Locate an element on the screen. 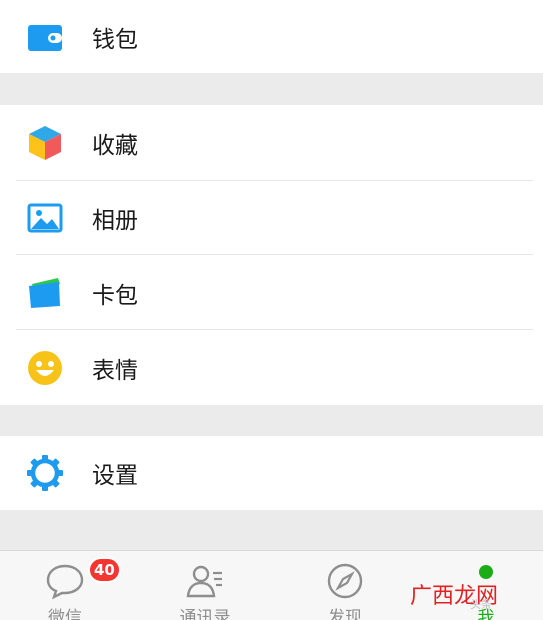 Image resolution: width=543 pixels, height=620 pixels. menu-item-wallet: 钱包 is located at coordinates (271, 36).